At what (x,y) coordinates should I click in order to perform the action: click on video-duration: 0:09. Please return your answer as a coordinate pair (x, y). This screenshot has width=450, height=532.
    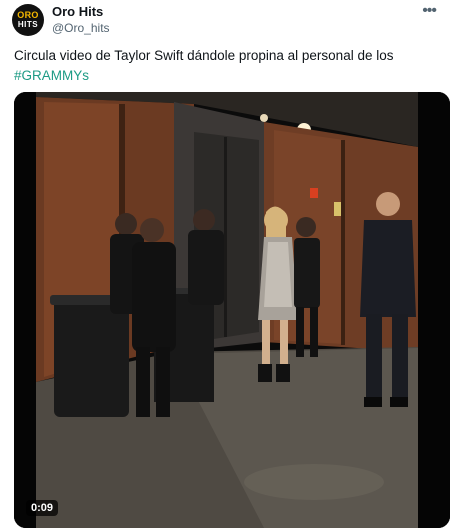
    Looking at the image, I should click on (42, 508).